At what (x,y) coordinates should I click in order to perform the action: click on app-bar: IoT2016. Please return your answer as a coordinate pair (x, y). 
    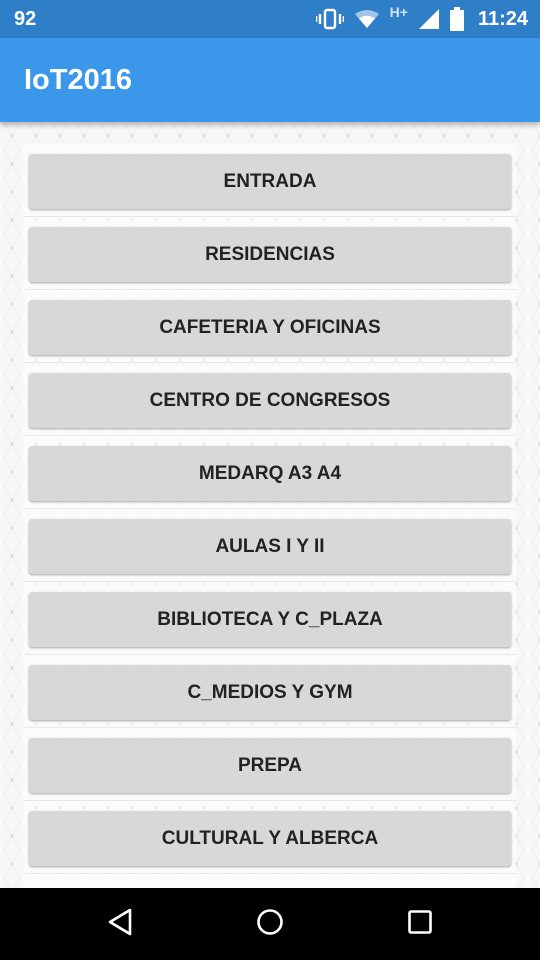
    Looking at the image, I should click on (270, 80).